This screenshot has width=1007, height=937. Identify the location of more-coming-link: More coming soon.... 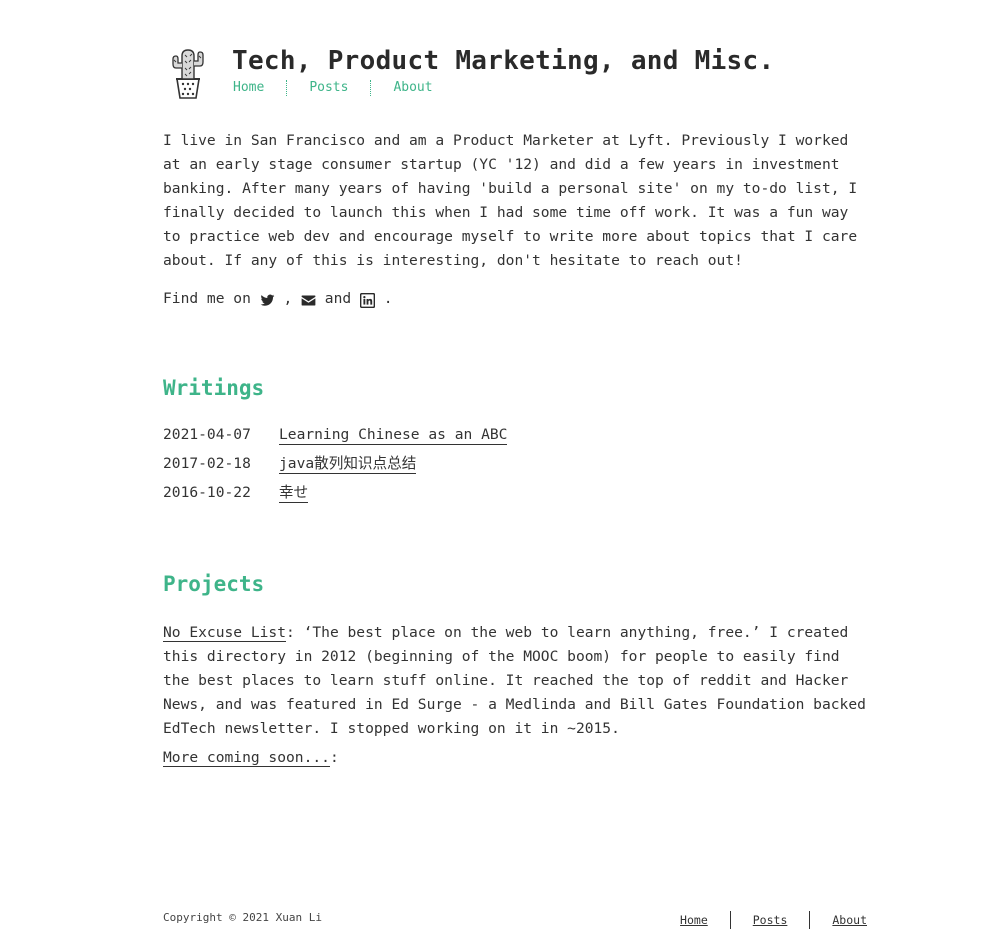
(246, 758).